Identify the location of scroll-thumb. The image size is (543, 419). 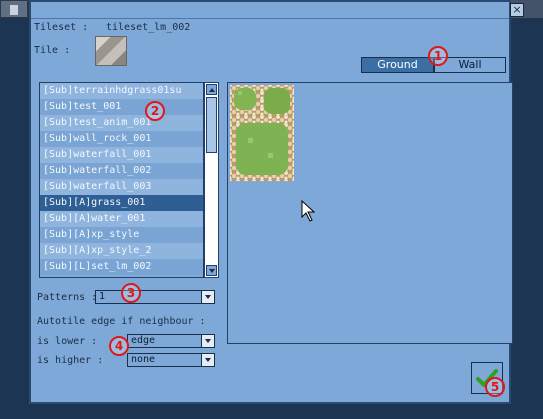
(211, 125).